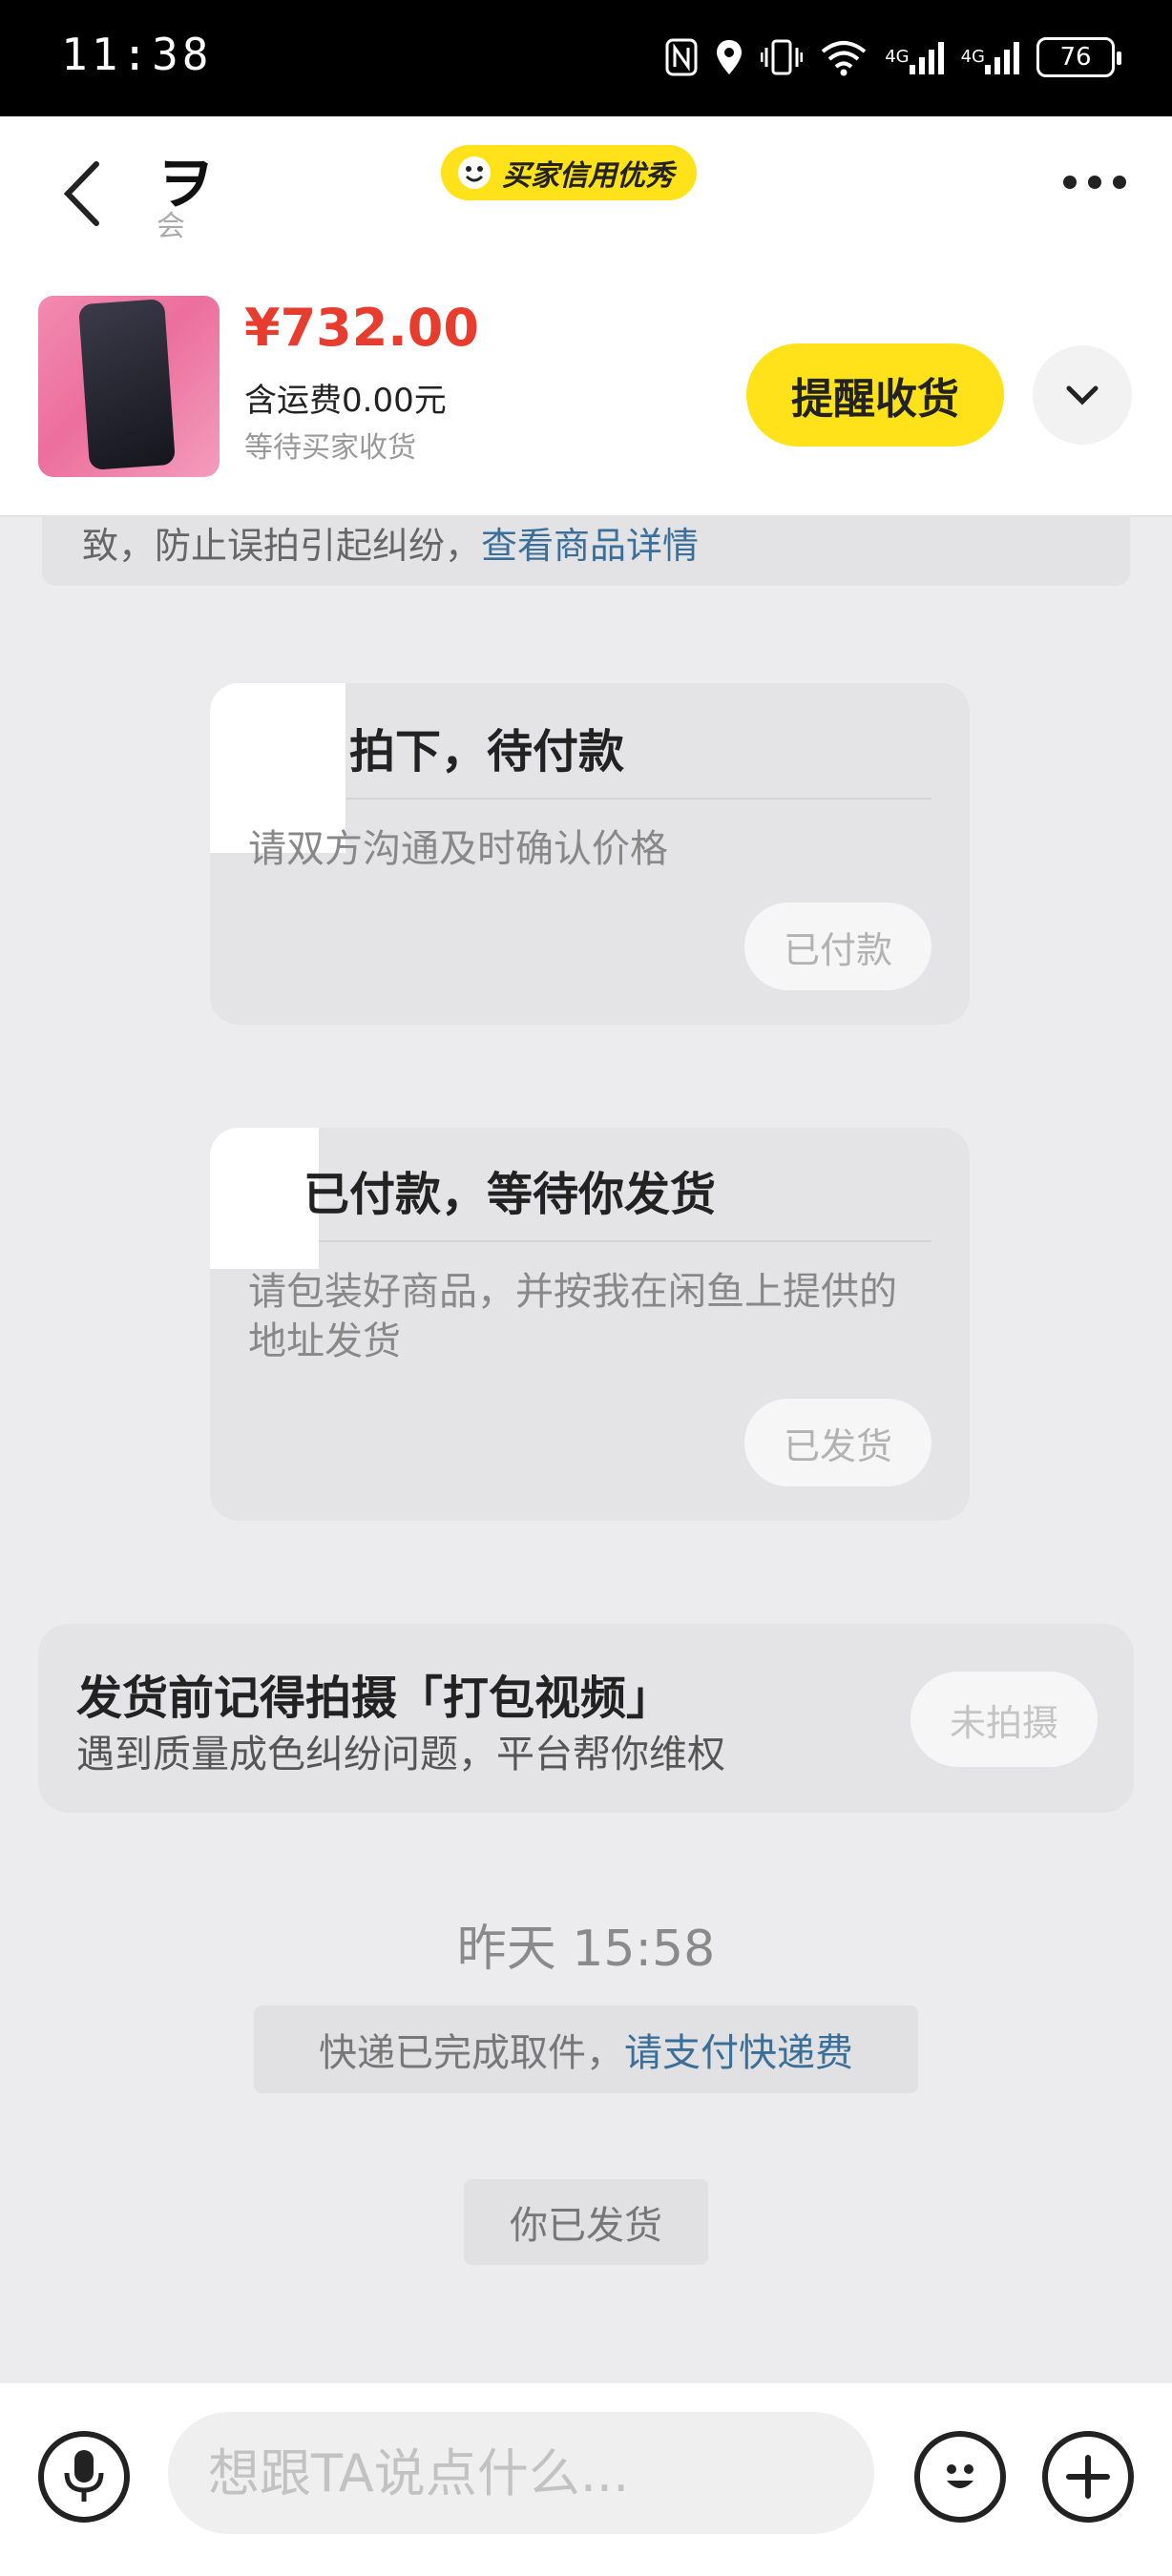  I want to click on voice-button, so click(84, 2477).